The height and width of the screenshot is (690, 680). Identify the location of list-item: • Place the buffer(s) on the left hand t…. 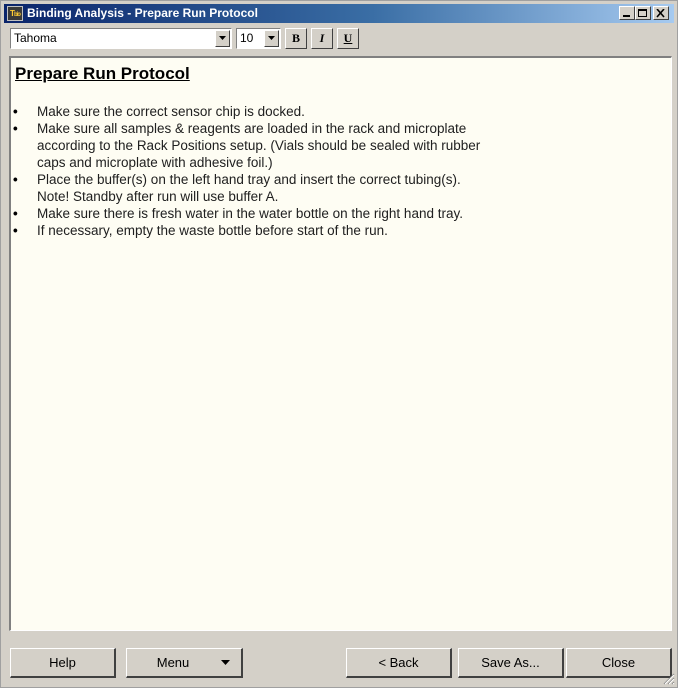
(338, 188).